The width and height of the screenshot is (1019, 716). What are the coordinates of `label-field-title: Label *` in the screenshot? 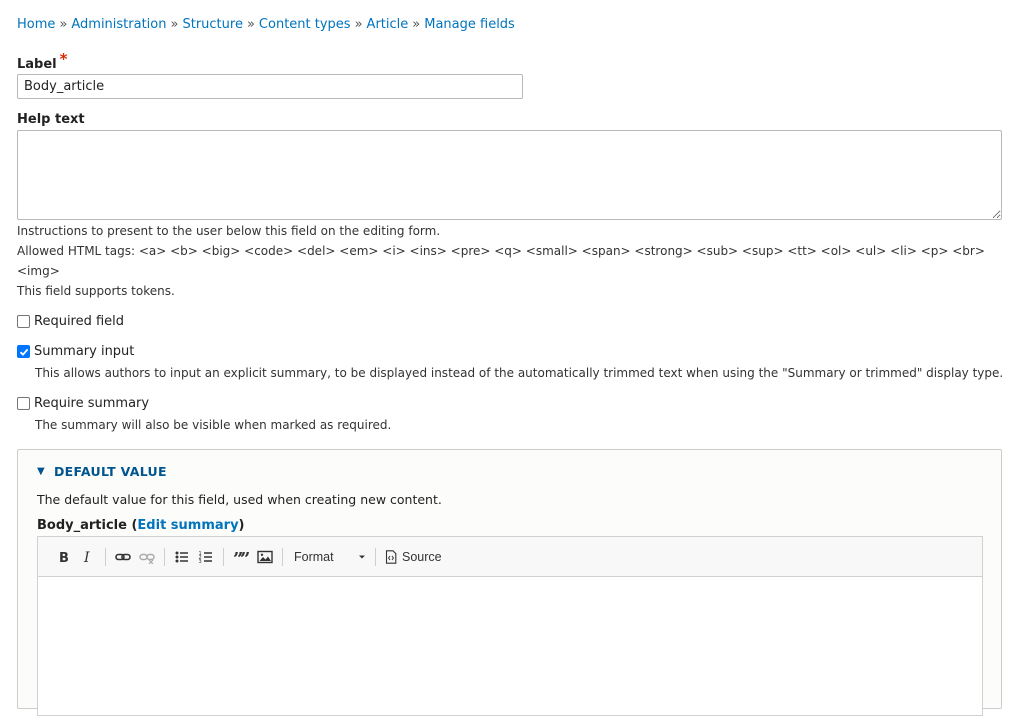 It's located at (42, 61).